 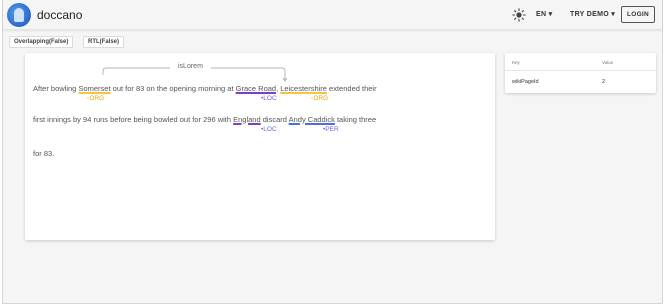 What do you see at coordinates (247, 119) in the screenshot?
I see `entity-england: England` at bounding box center [247, 119].